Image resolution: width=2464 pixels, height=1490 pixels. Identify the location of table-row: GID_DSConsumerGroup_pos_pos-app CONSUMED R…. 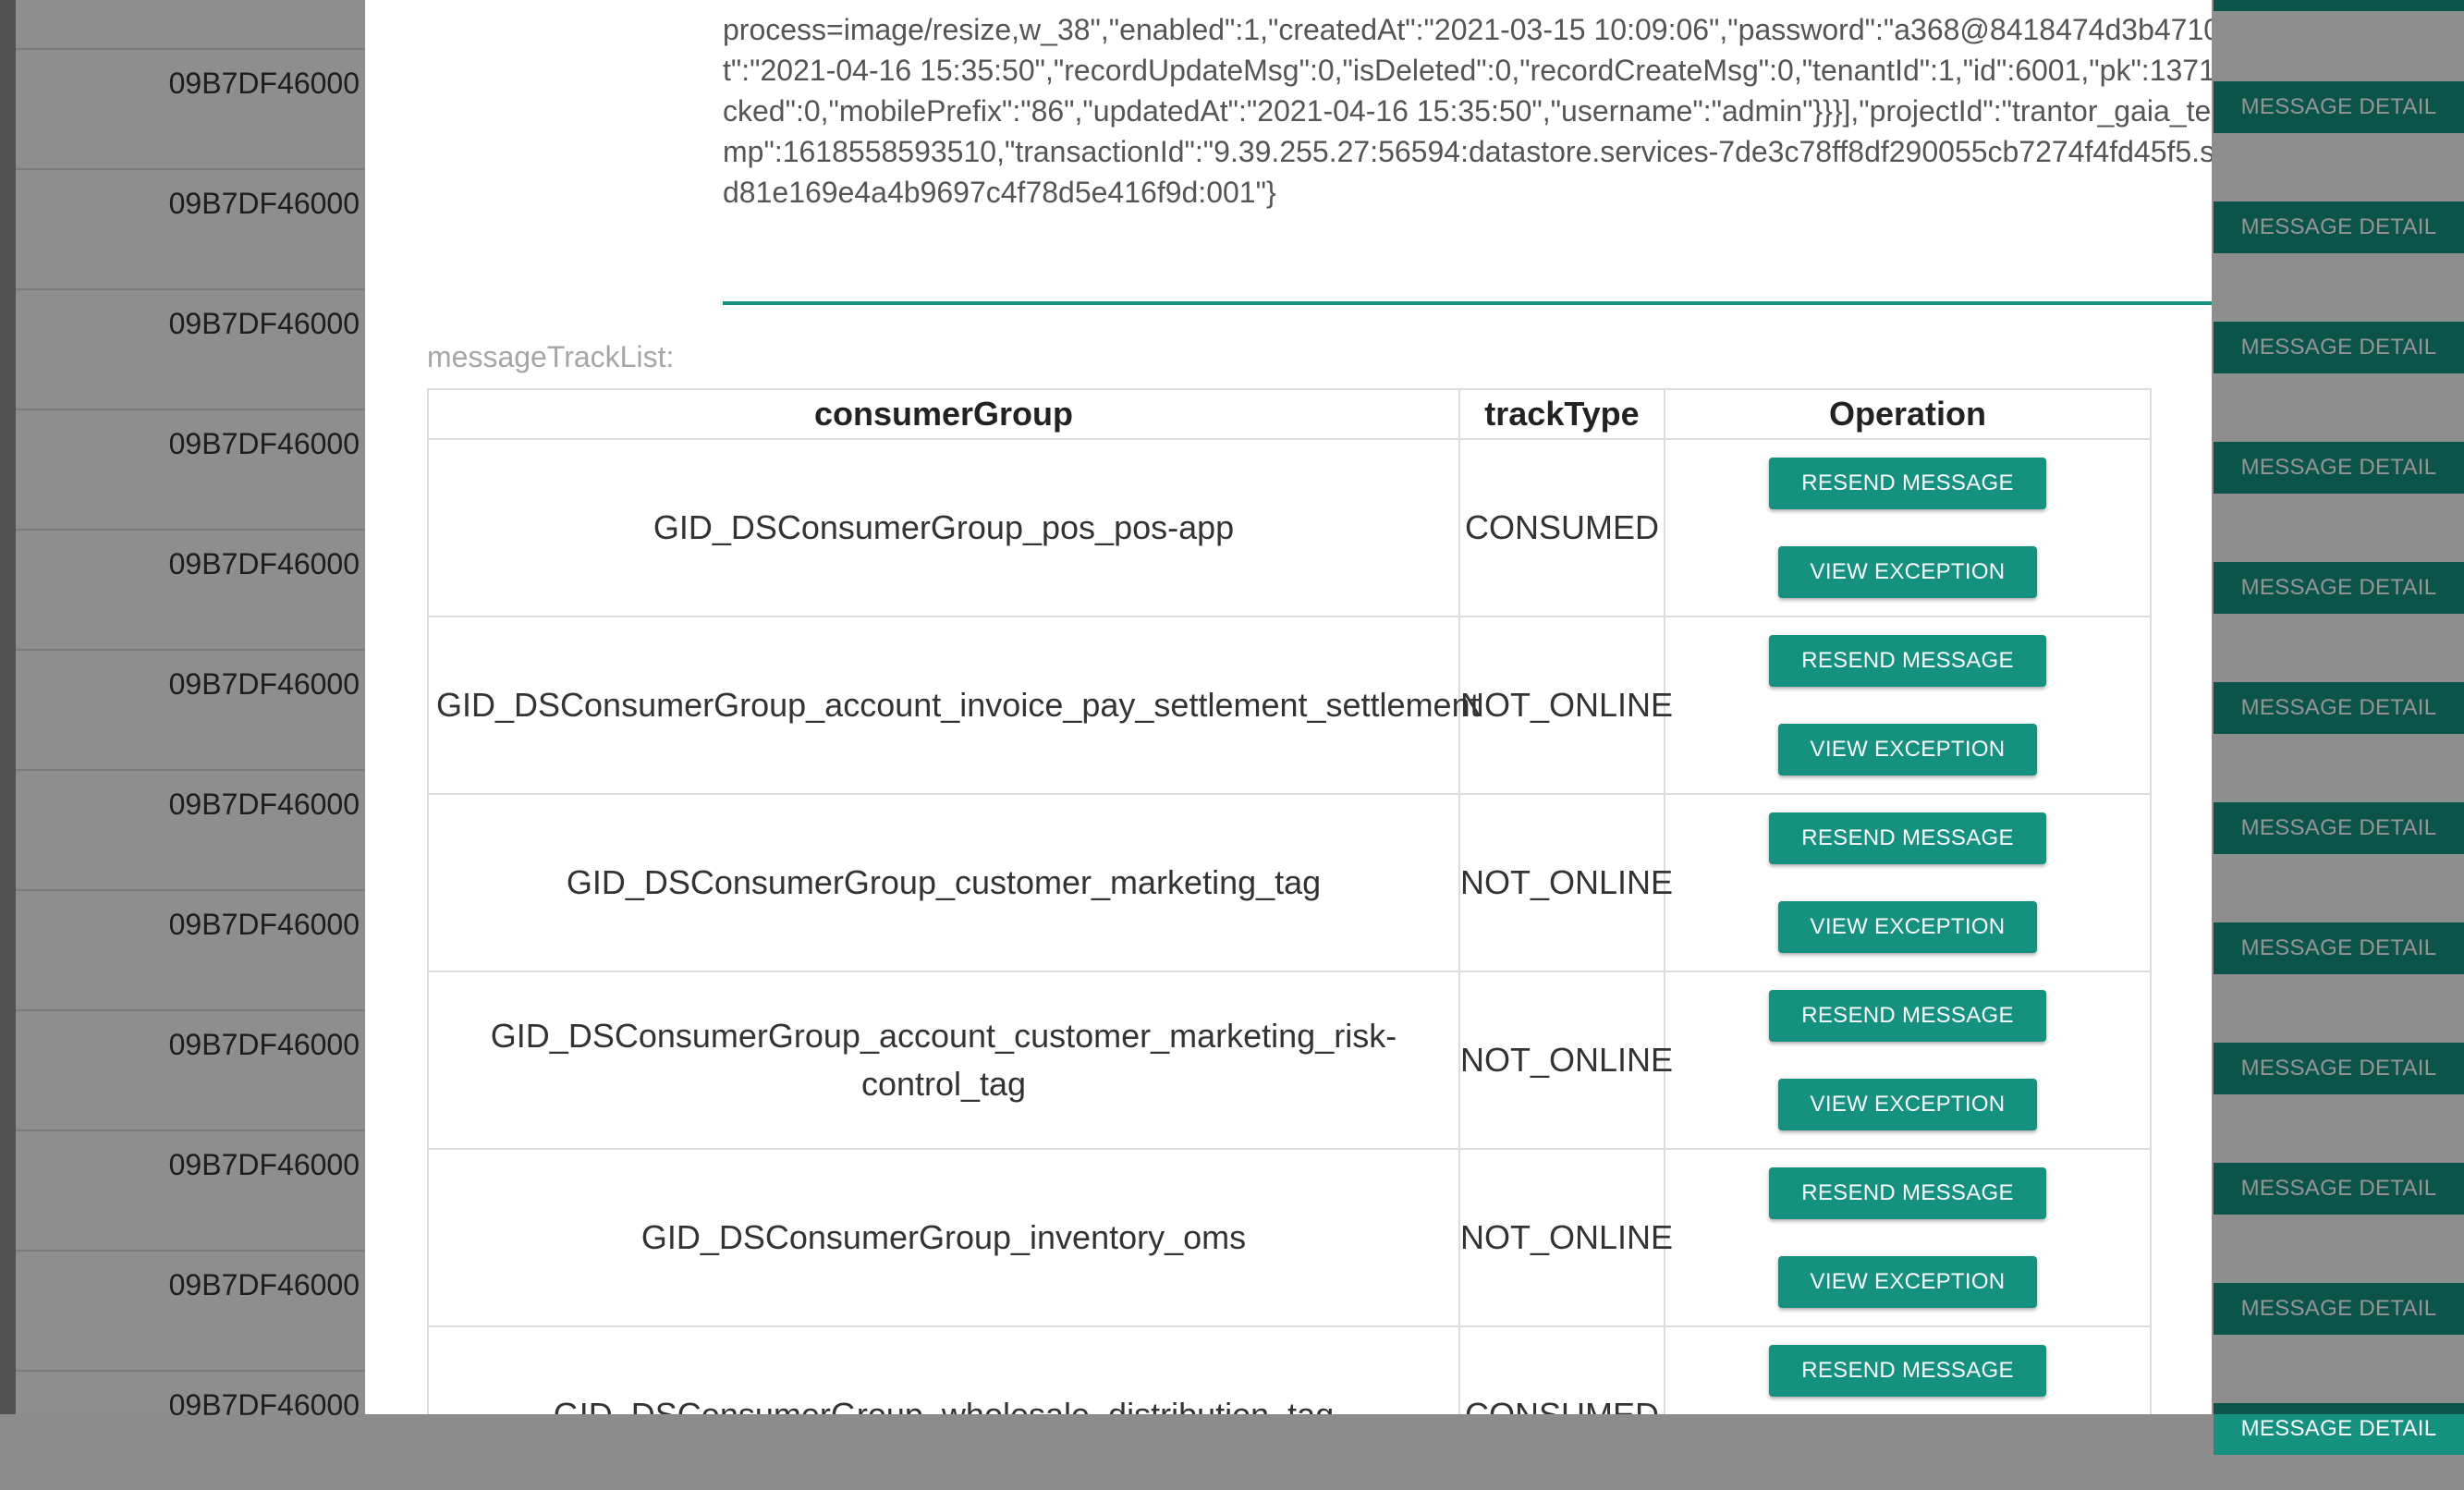
(1289, 528).